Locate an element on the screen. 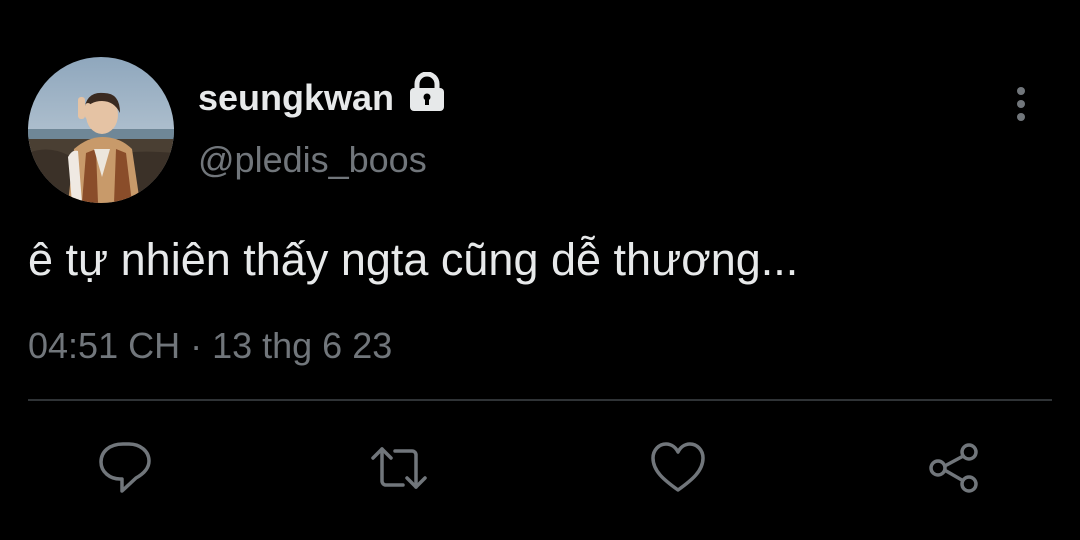 This screenshot has width=1080, height=540. share-button is located at coordinates (954, 468).